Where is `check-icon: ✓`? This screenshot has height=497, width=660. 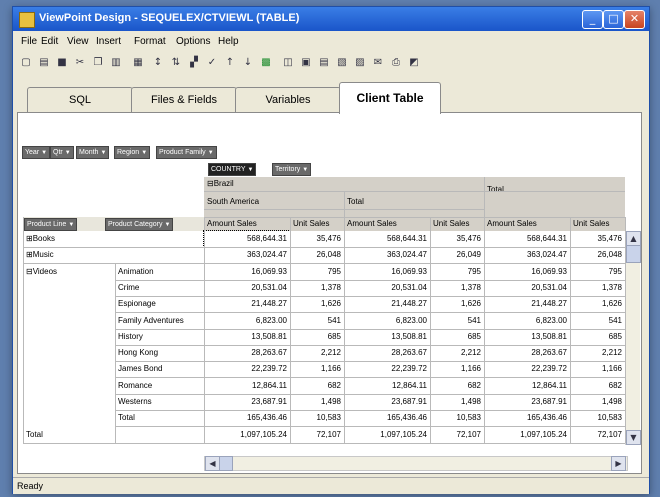
check-icon: ✓ is located at coordinates (212, 63).